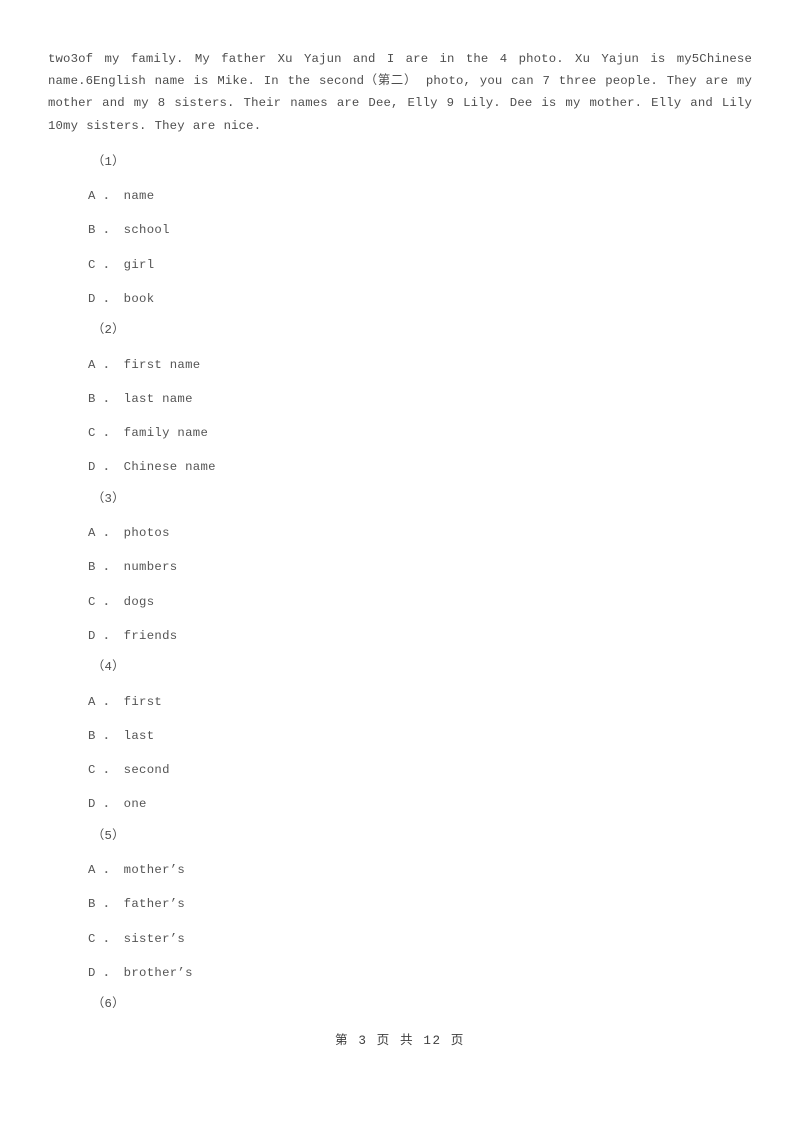  I want to click on option-text: last, so click(139, 735).